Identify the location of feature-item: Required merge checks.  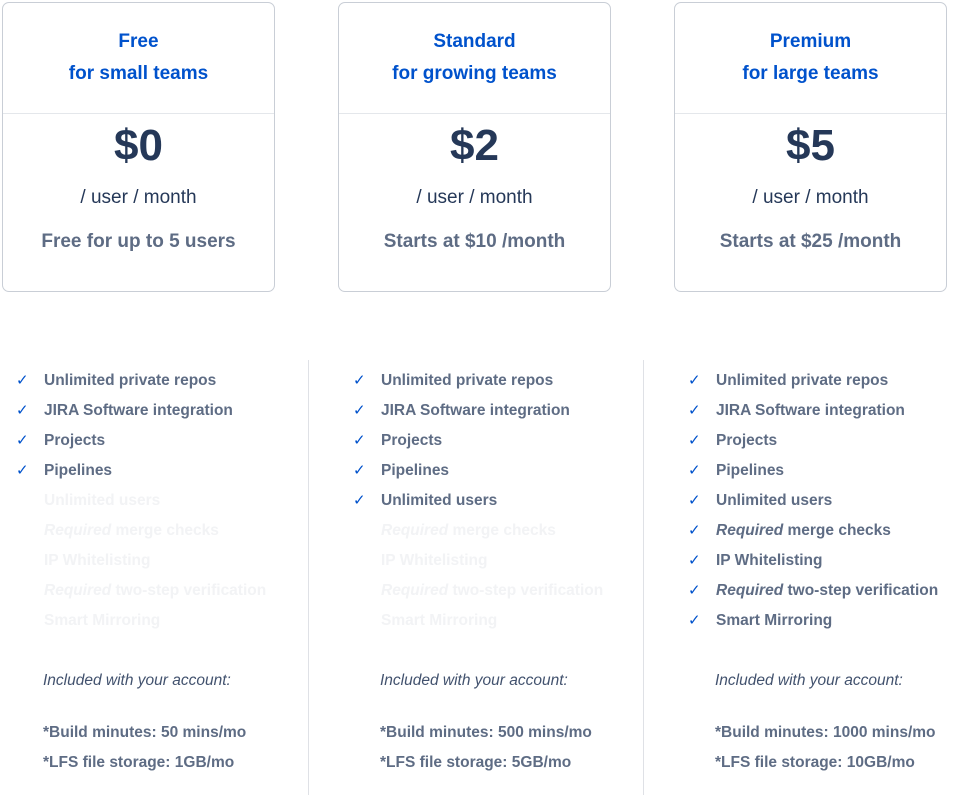
(478, 531).